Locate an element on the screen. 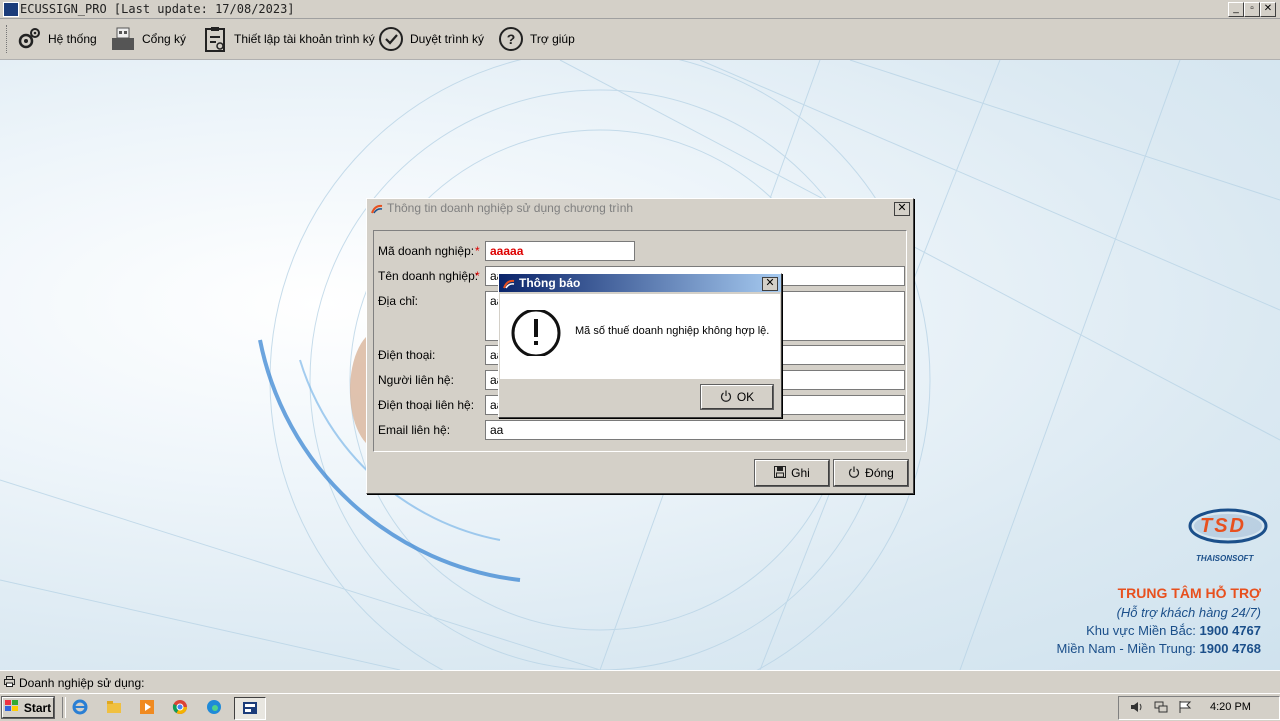  alert-message: Mã số thuế doanh nghiệp không hợp lệ. is located at coordinates (672, 331).